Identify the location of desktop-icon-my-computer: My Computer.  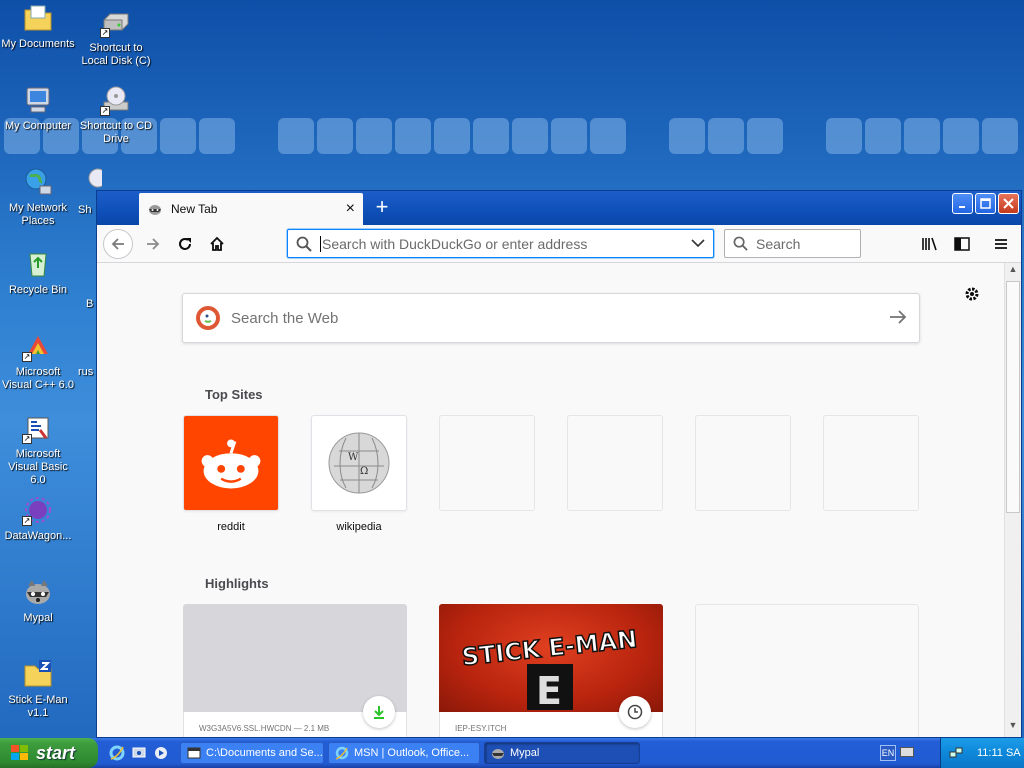
(38, 108).